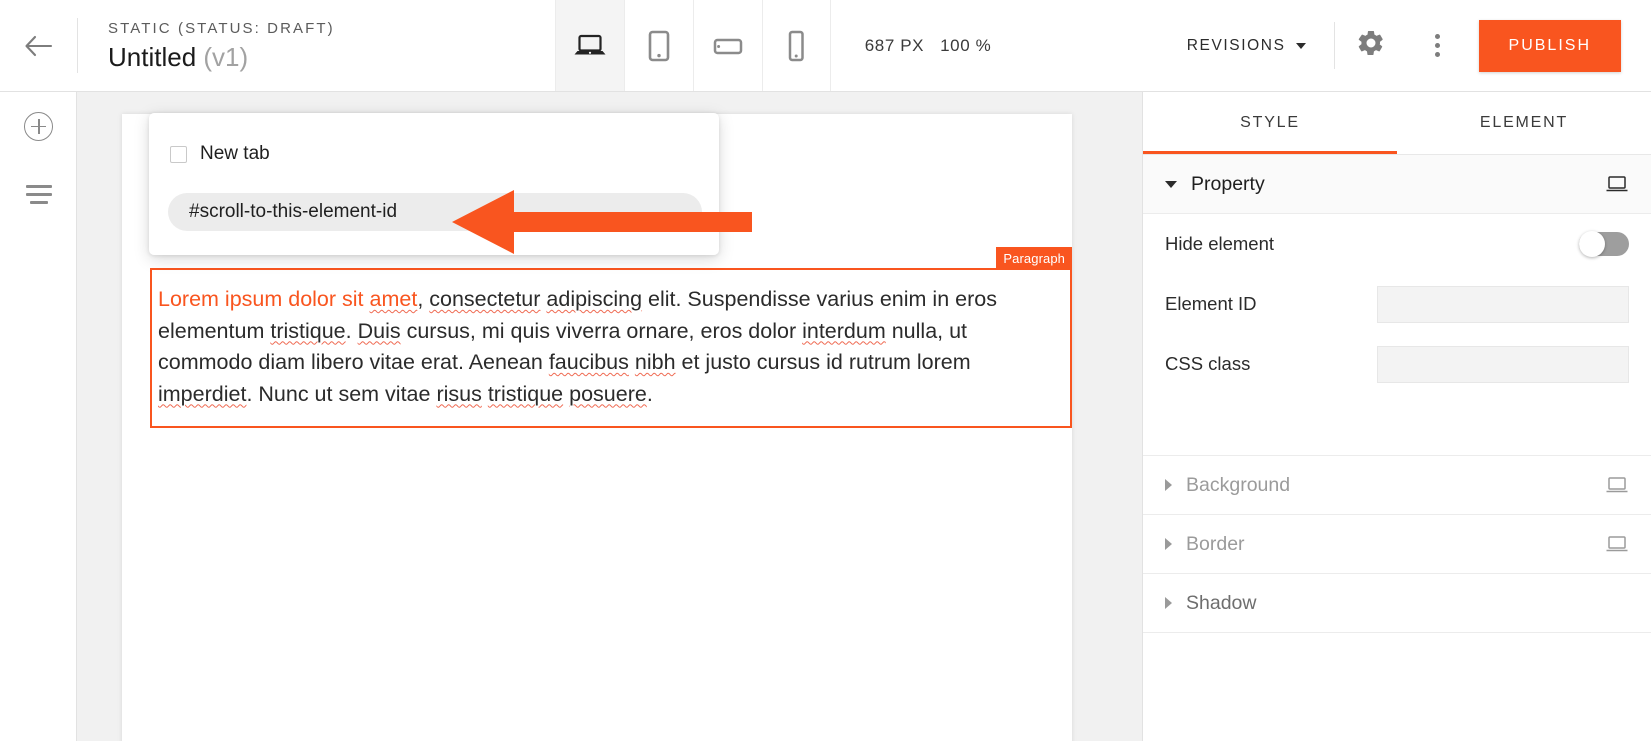 The width and height of the screenshot is (1651, 741). I want to click on back-button, so click(38, 45).